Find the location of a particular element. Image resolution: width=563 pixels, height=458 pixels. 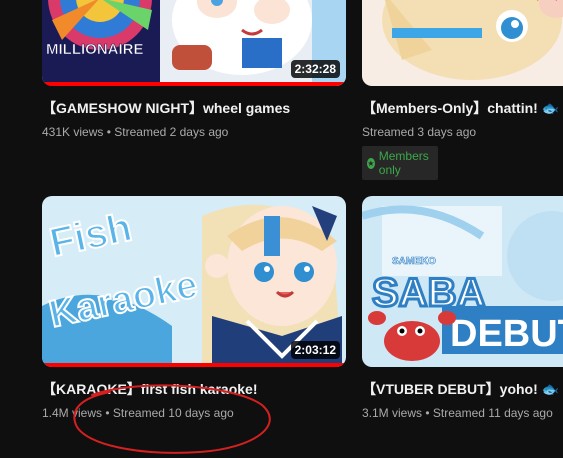

video-title: 【KARAOKE】first fish karaoke! is located at coordinates (150, 389).